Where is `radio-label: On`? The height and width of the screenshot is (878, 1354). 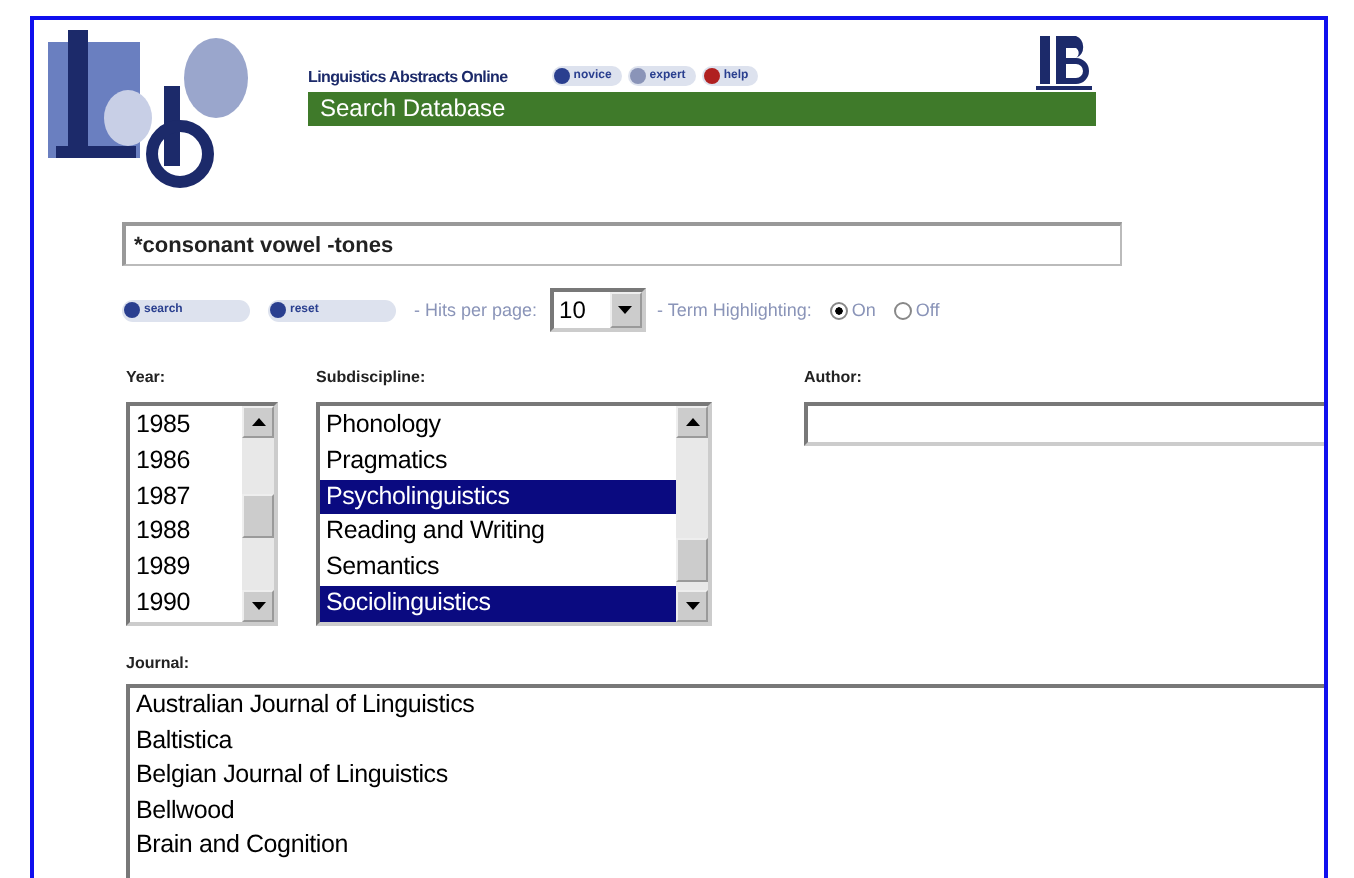
radio-label: On is located at coordinates (863, 310).